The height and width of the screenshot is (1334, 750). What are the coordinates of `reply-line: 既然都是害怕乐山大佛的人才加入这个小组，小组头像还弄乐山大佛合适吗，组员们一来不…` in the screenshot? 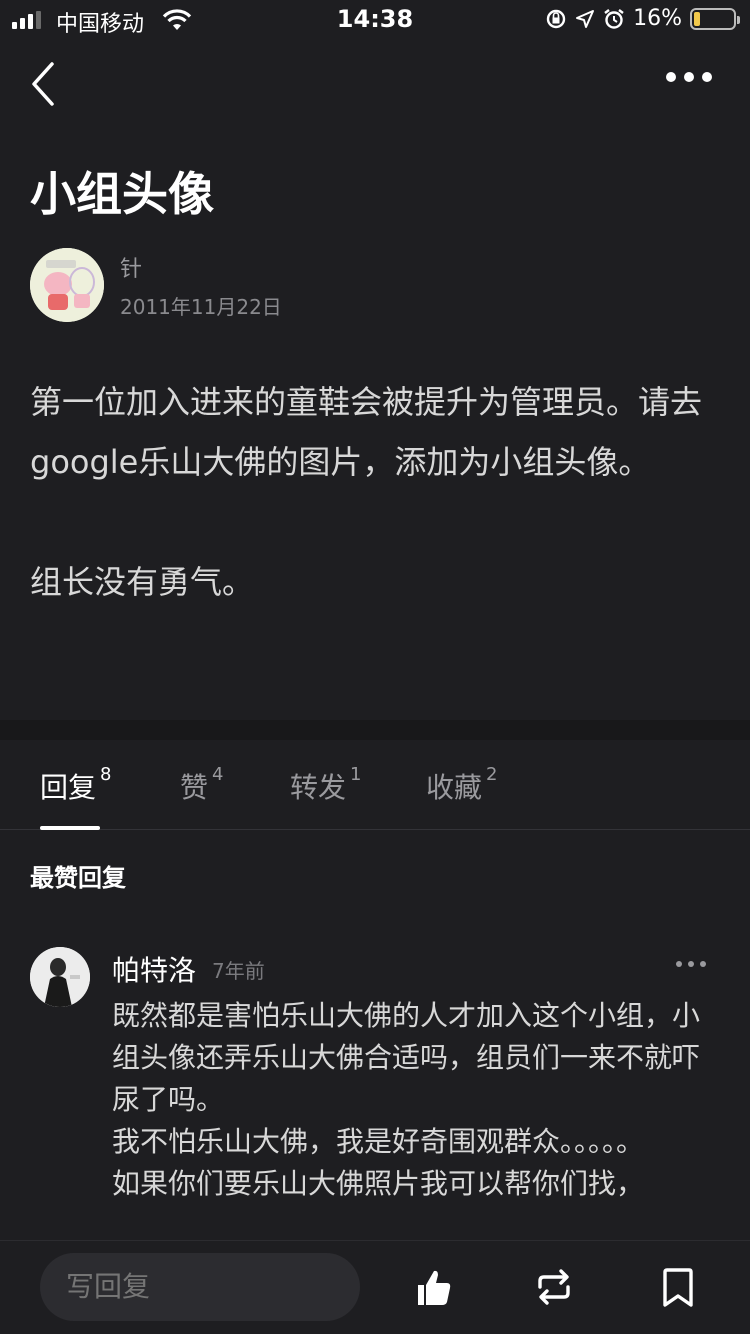 It's located at (406, 1057).